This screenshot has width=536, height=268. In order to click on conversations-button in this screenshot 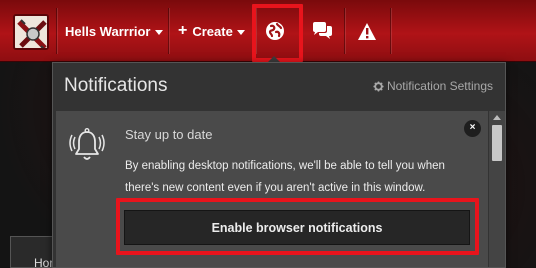, I will do `click(322, 31)`.